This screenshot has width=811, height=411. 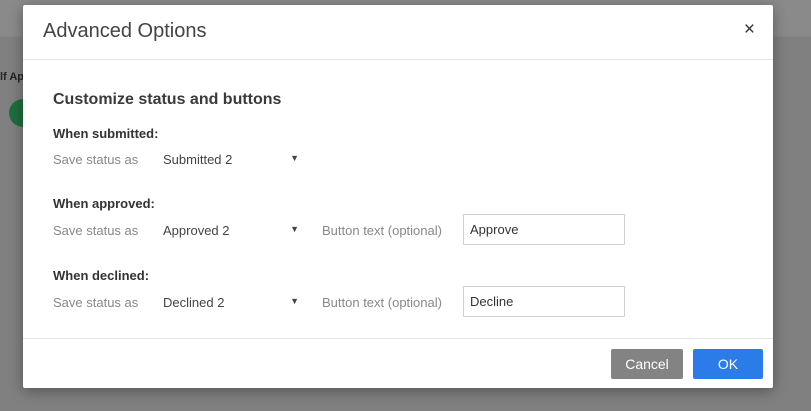 What do you see at coordinates (194, 302) in the screenshot?
I see `declined-status-value: Declined 2` at bounding box center [194, 302].